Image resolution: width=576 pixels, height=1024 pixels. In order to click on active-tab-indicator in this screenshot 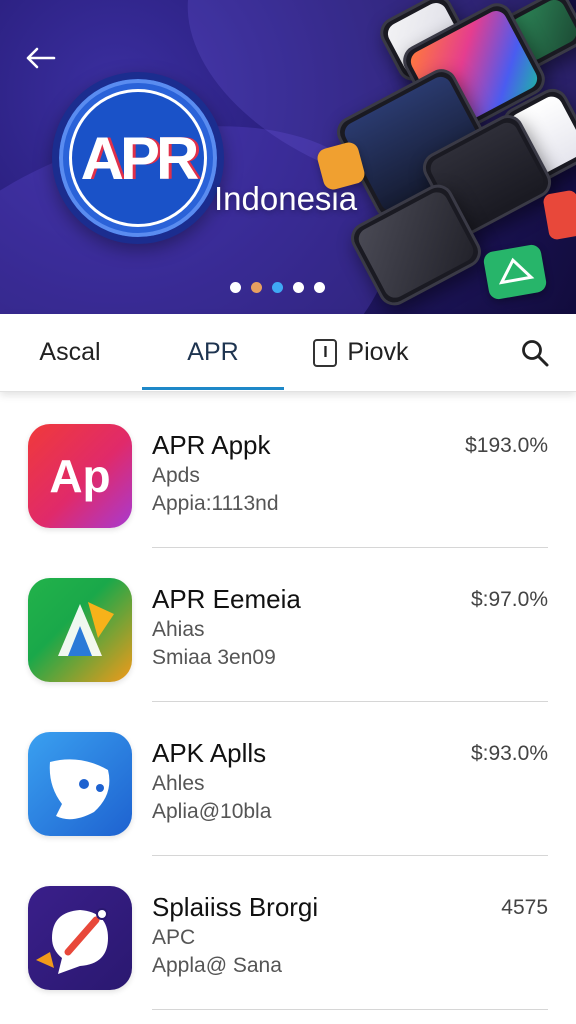, I will do `click(213, 388)`.